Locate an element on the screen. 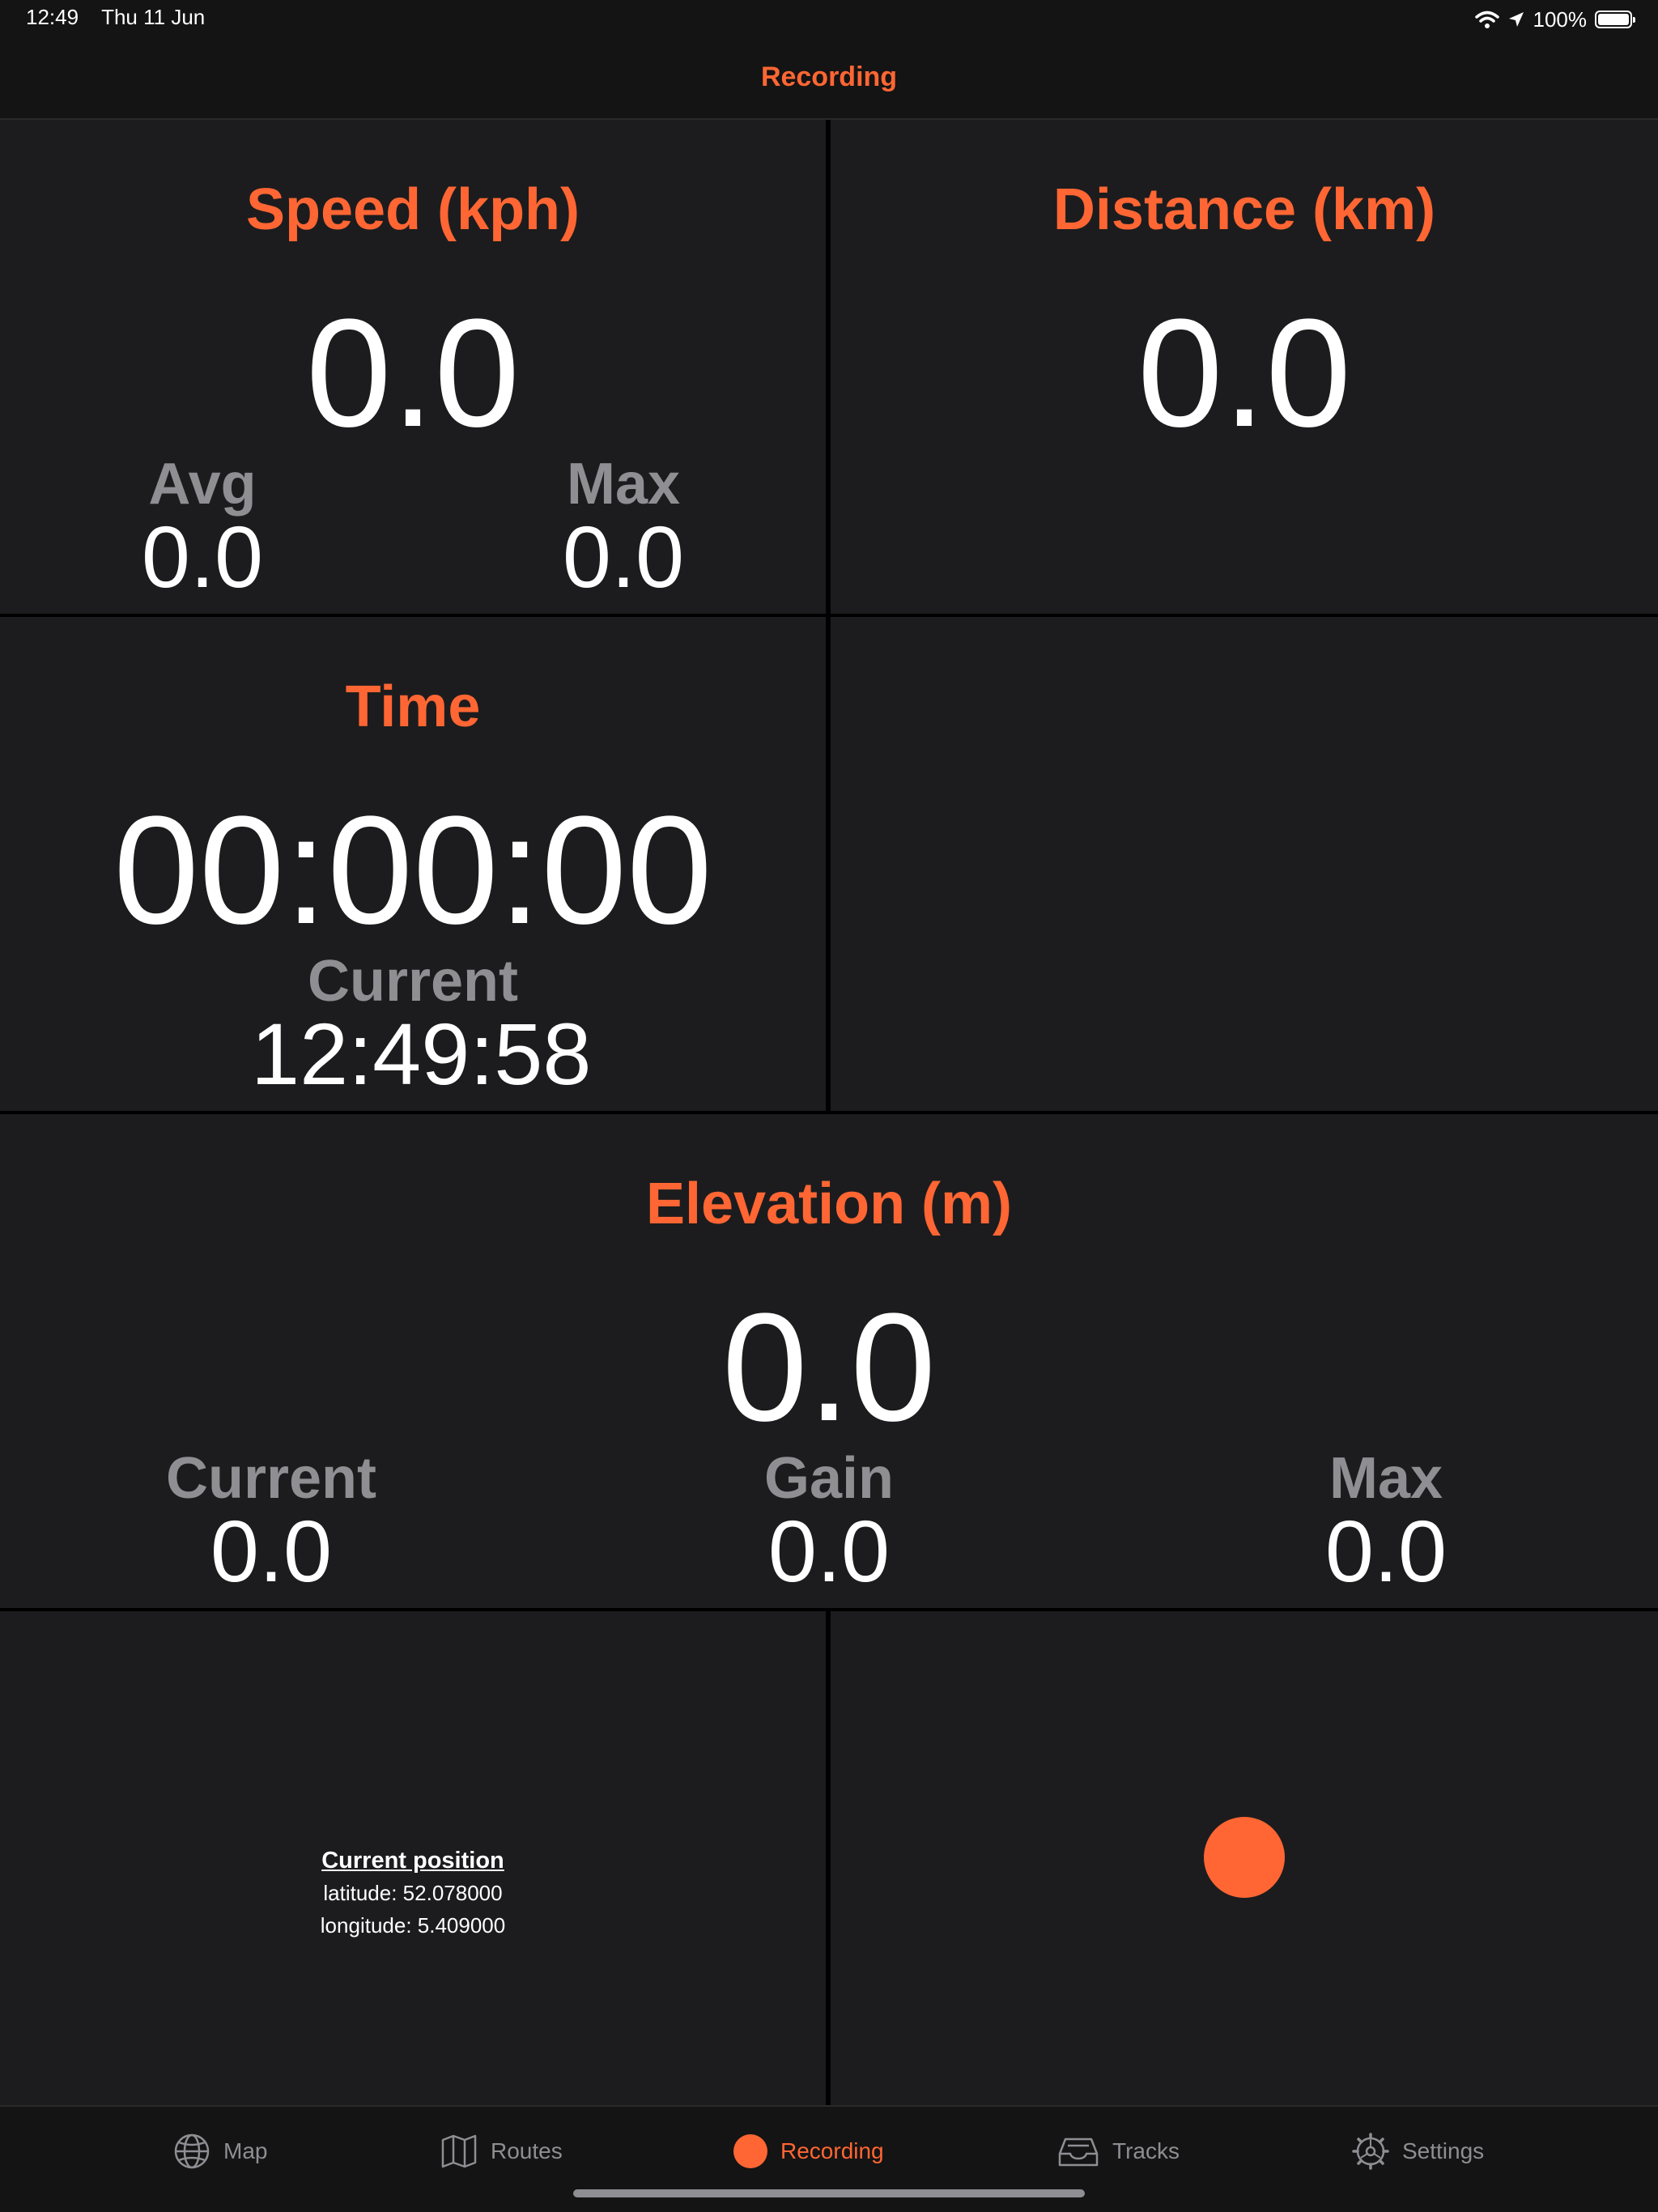 This screenshot has height=2212, width=1658. record-button is located at coordinates (1244, 1858).